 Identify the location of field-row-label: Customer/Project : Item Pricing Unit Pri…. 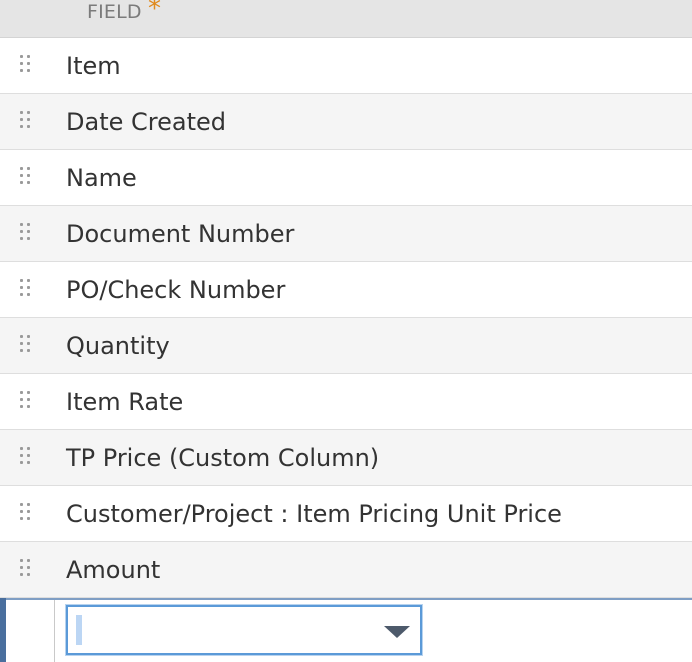
(314, 514).